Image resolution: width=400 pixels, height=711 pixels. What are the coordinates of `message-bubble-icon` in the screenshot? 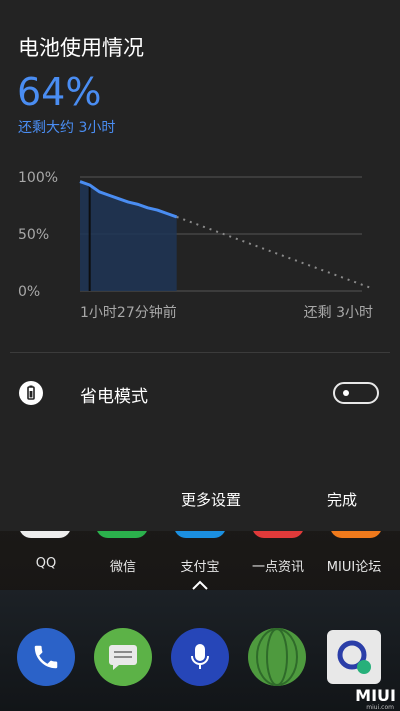 It's located at (123, 657).